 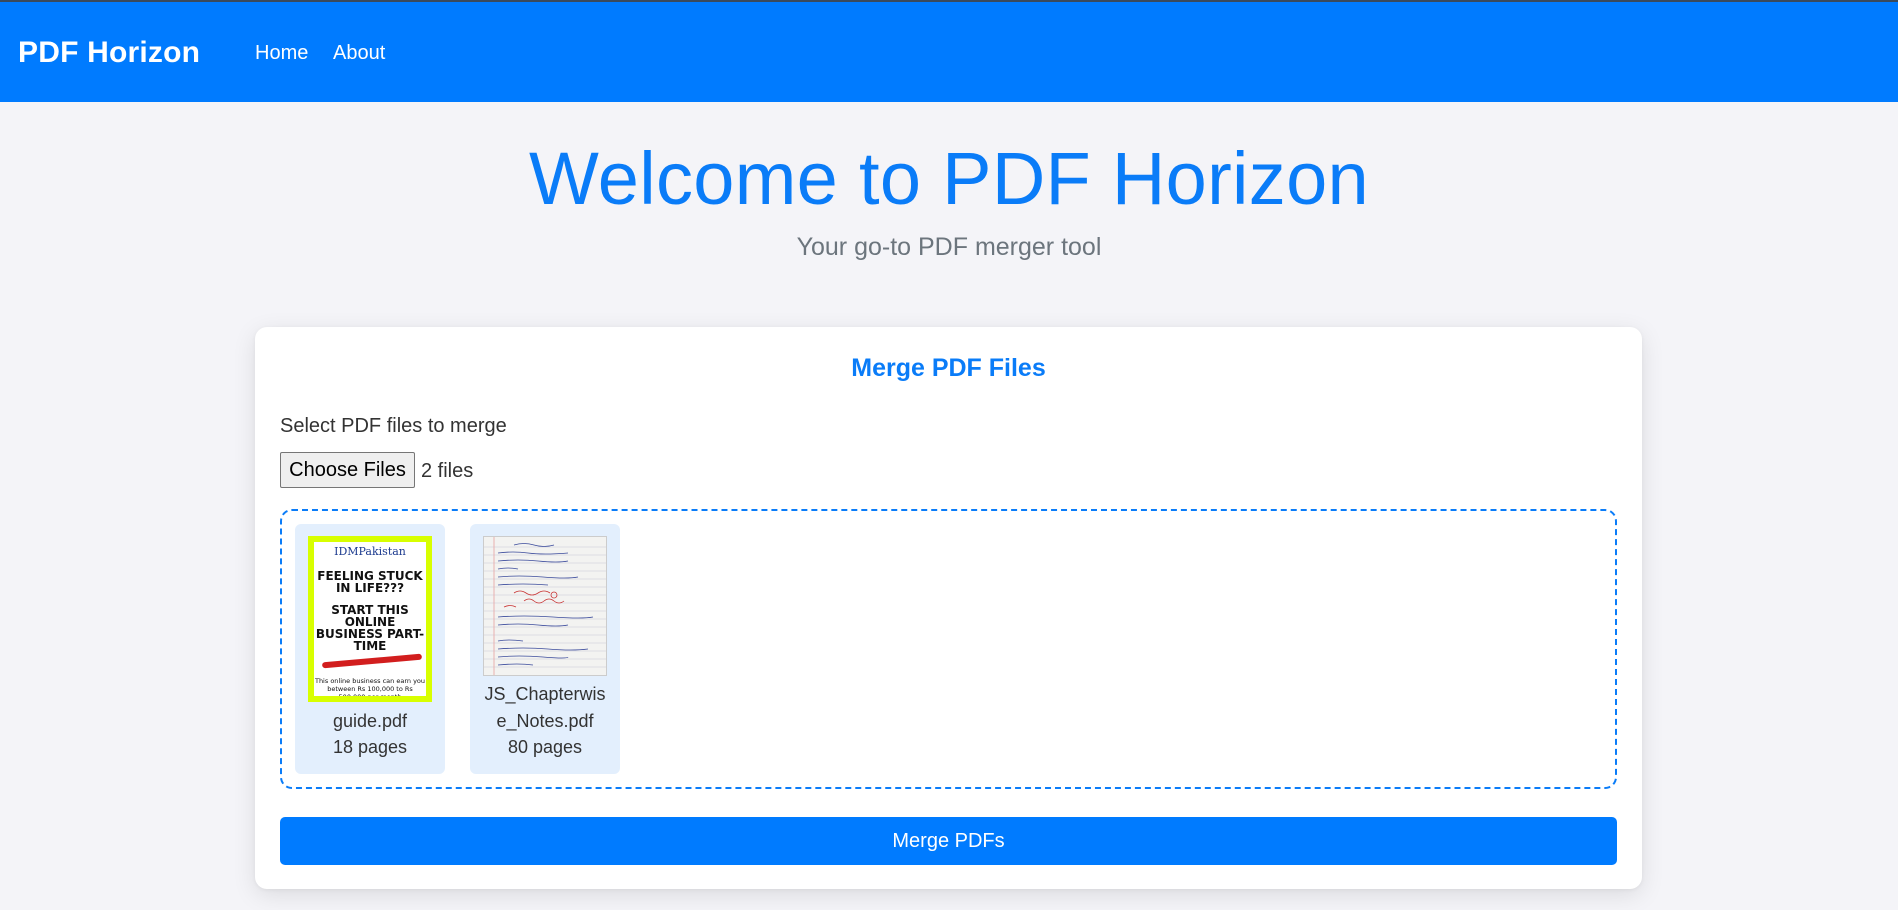 I want to click on page-subtitle: Your go-to PDF merger tool, so click(x=949, y=247).